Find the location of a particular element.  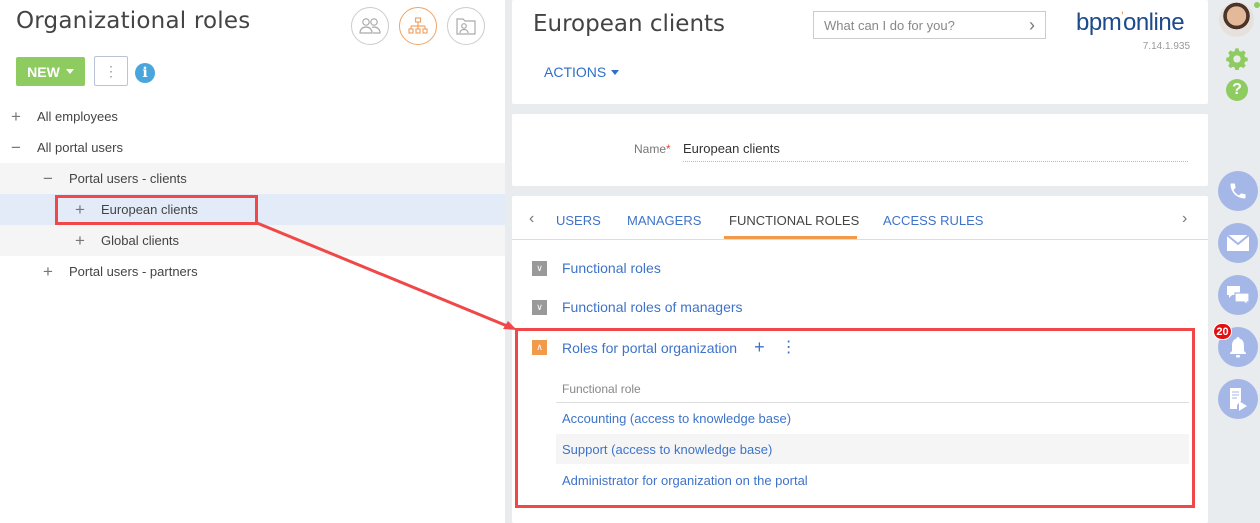

gear-icon is located at coordinates (1237, 59).